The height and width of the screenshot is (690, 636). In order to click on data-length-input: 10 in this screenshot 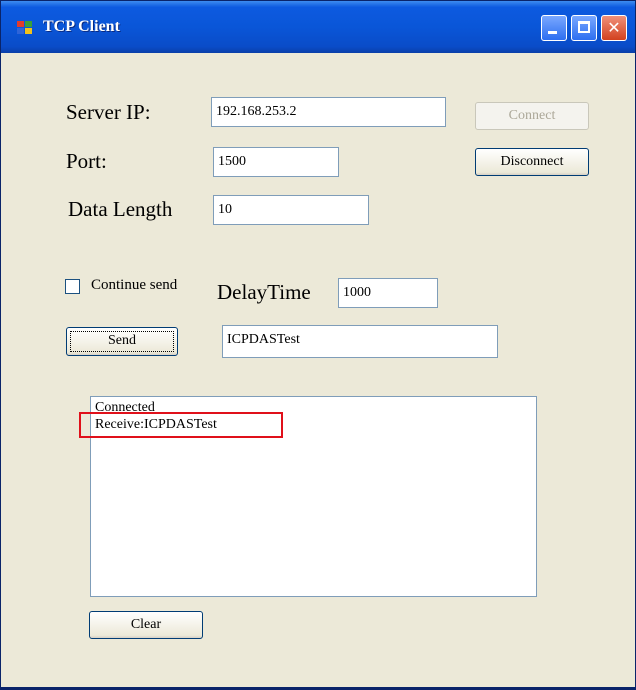, I will do `click(291, 210)`.